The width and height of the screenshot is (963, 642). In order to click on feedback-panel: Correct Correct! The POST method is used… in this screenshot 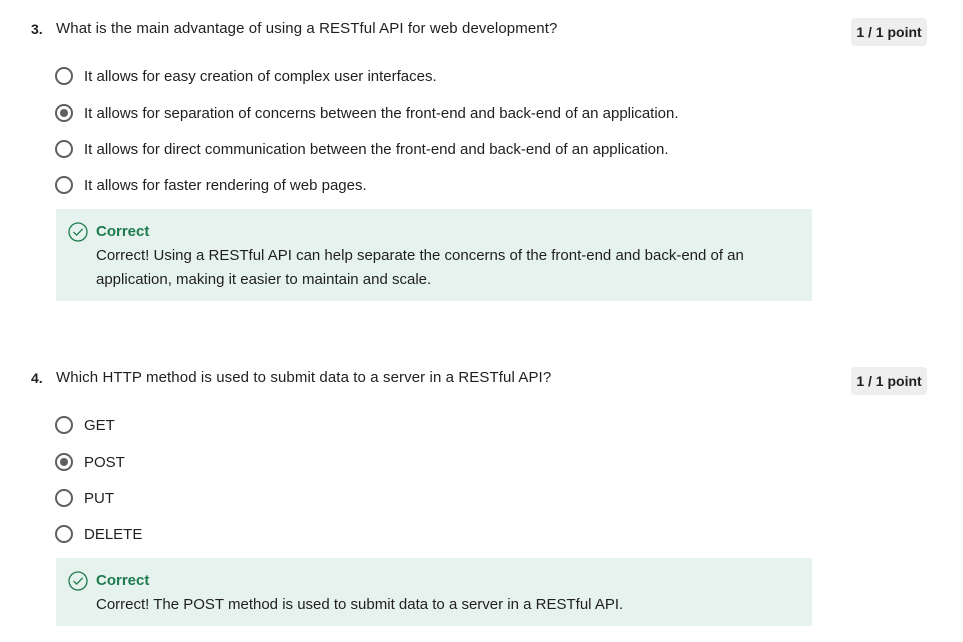, I will do `click(434, 592)`.